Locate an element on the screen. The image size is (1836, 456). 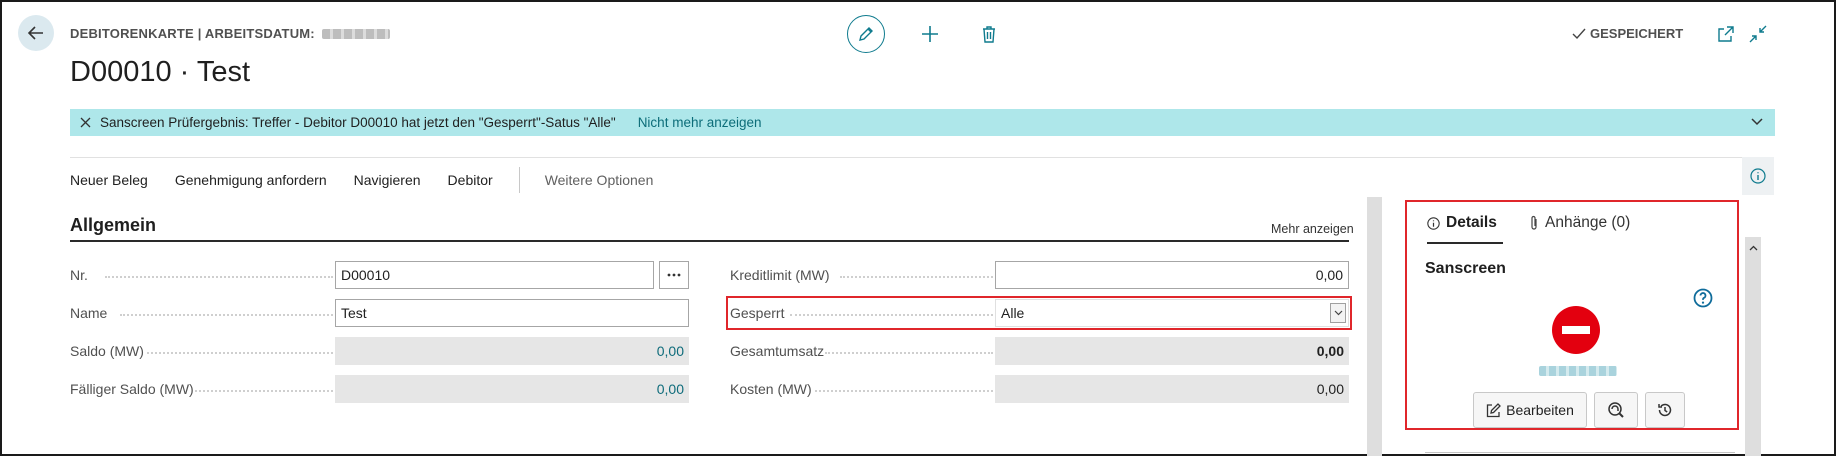
history-button is located at coordinates (1665, 410).